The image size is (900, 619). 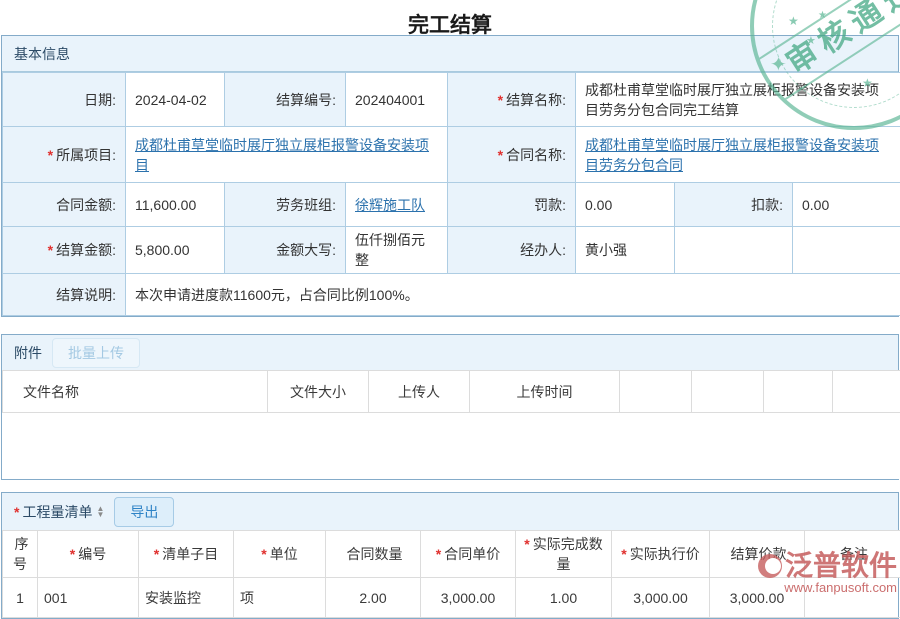 I want to click on labor-team-link: 徐辉施工队, so click(x=390, y=205).